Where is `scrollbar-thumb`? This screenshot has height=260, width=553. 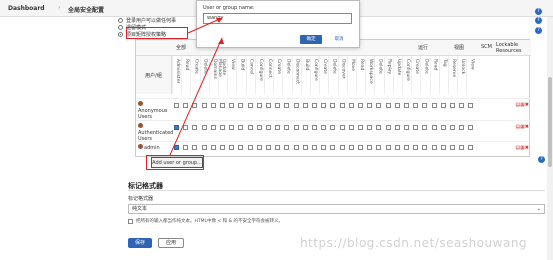 scrollbar-thumb is located at coordinates (550, 122).